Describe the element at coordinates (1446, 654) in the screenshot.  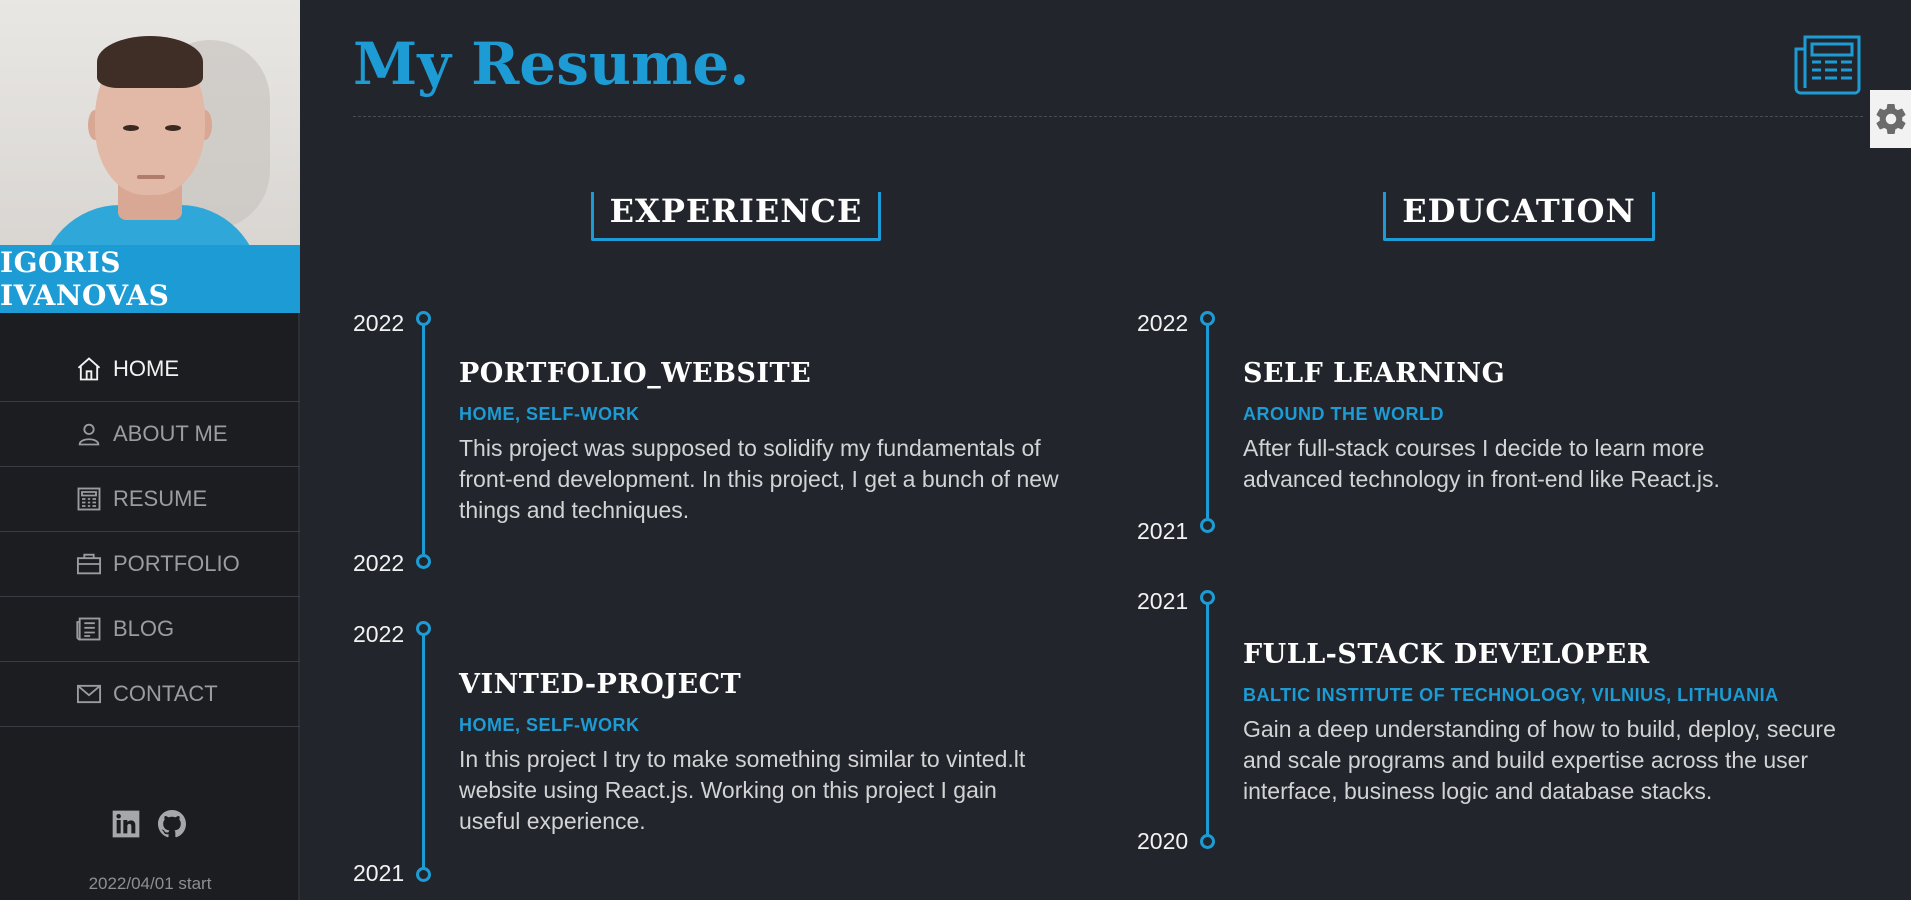
I see `entry-title: FULL-STACK DEVELOPER` at that location.